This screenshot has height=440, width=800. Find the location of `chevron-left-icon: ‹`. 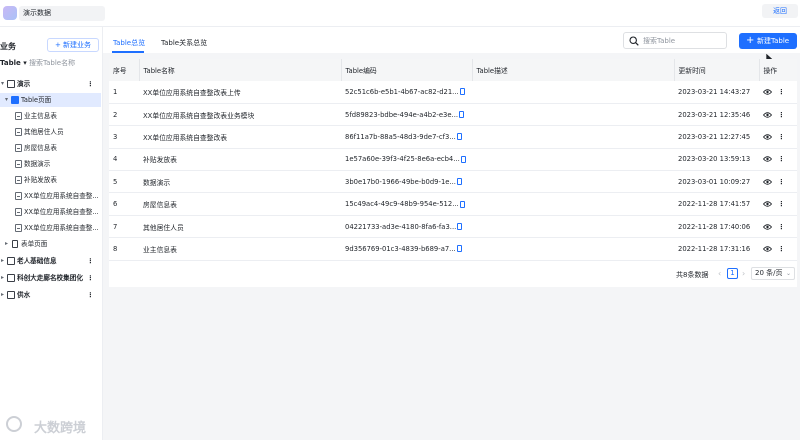

chevron-left-icon: ‹ is located at coordinates (719, 273).